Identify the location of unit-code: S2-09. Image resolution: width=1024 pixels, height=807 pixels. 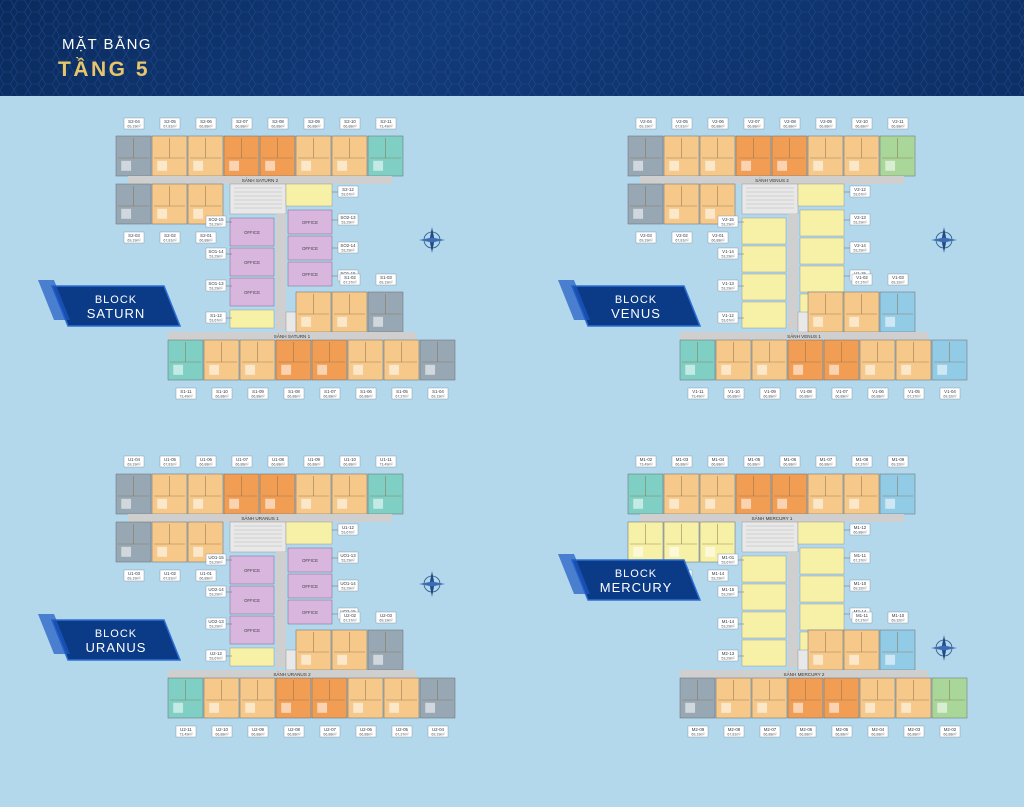
(314, 121).